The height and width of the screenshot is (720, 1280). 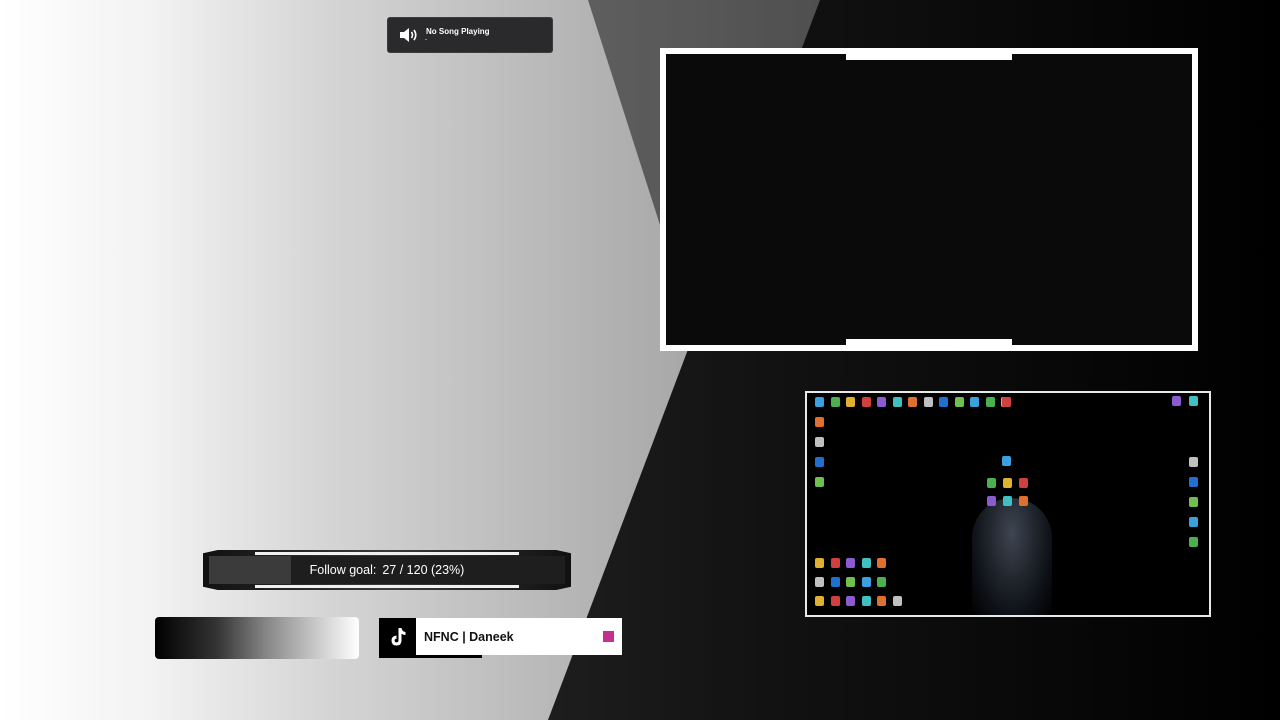 I want to click on now-playing-widget: No Song Playing, so click(x=470, y=35).